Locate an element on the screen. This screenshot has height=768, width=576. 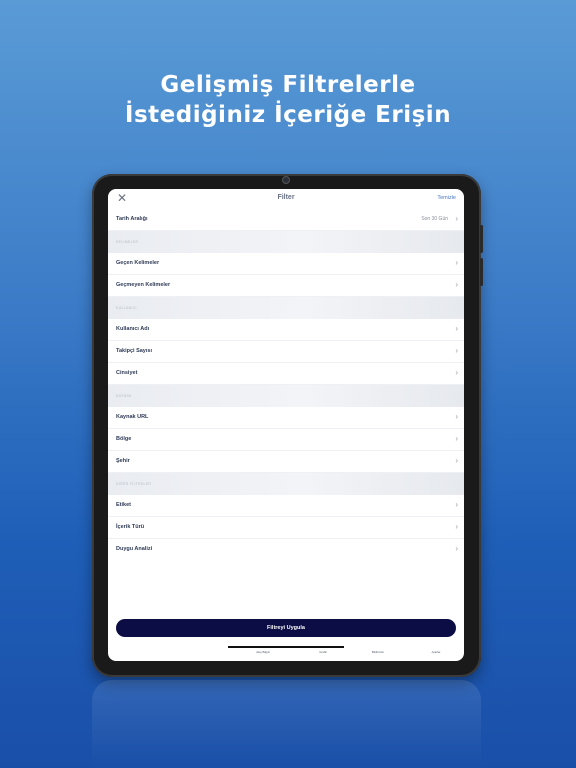
top-bar: ✕ Filter Temizle is located at coordinates (286, 199).